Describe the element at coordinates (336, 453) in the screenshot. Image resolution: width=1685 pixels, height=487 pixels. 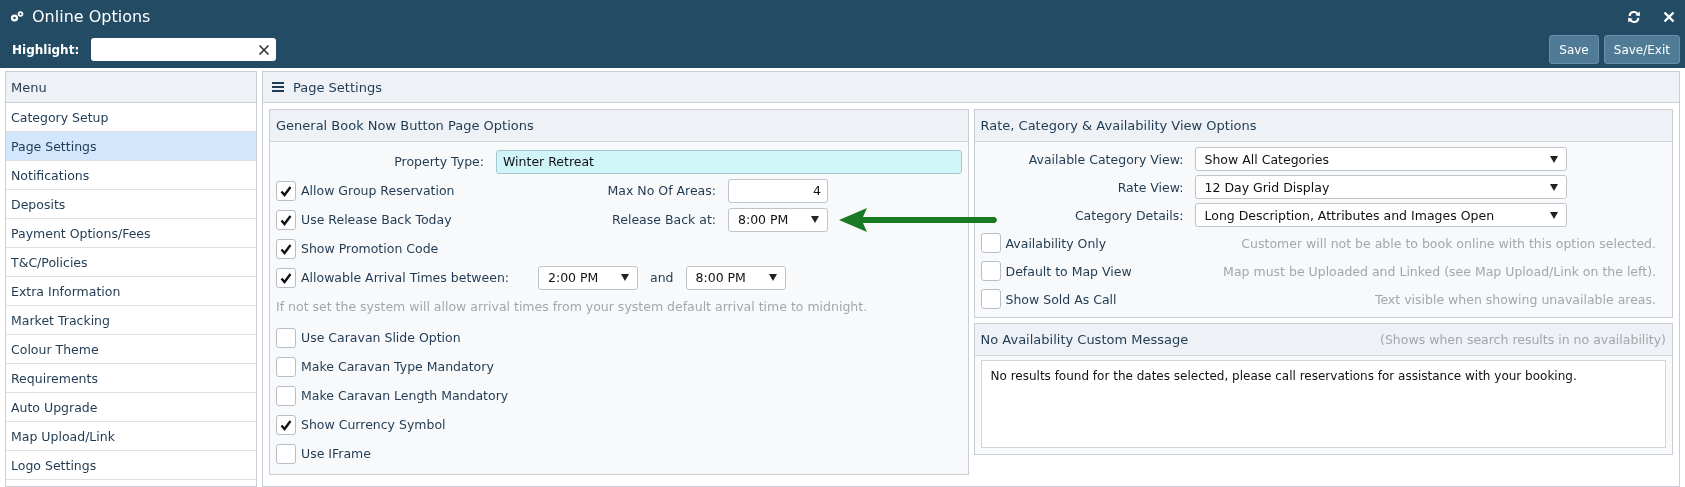
I see `checkbox-label: Use IFrame` at that location.